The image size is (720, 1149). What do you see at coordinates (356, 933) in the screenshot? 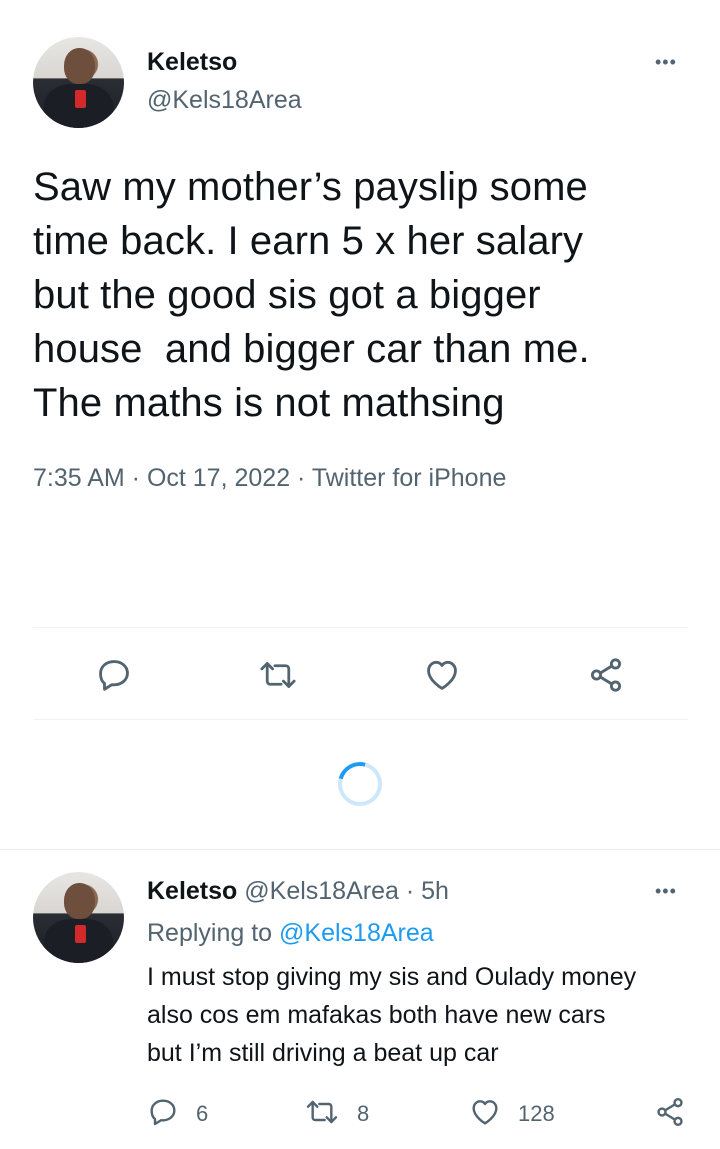
I see `replying-to-handle: @Kels18Area` at bounding box center [356, 933].